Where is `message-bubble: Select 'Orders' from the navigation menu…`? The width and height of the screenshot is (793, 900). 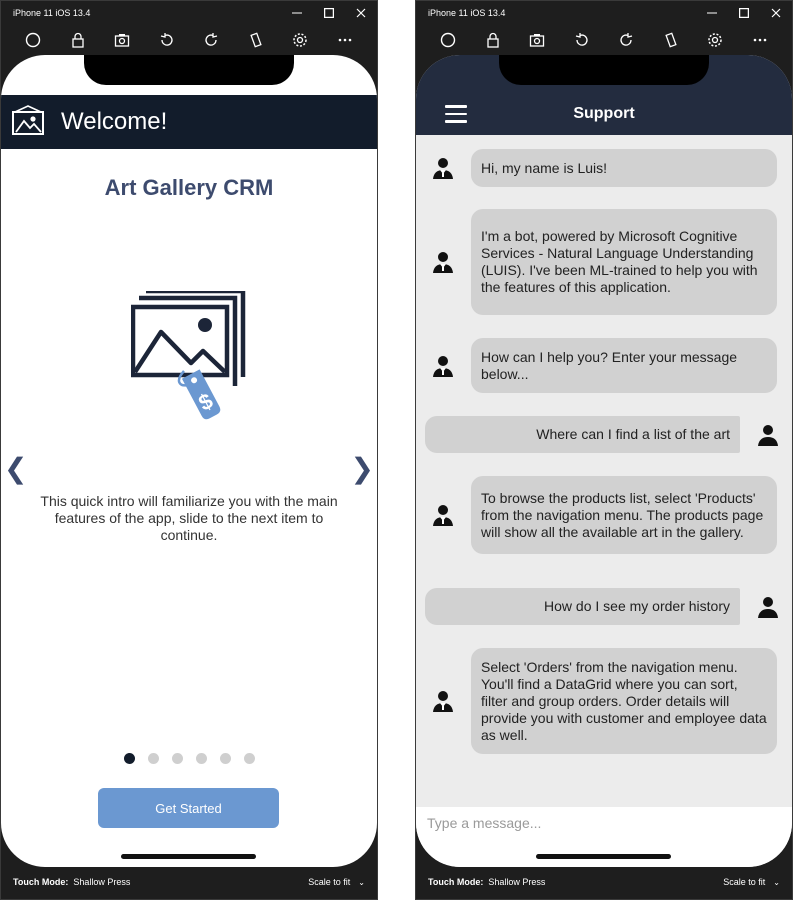 message-bubble: Select 'Orders' from the navigation menu… is located at coordinates (624, 701).